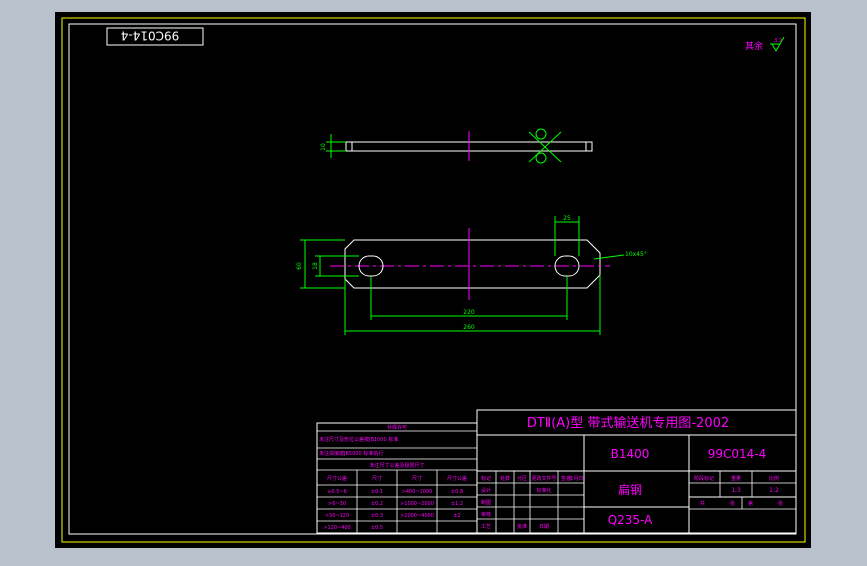 Image resolution: width=867 pixels, height=566 pixels. What do you see at coordinates (630, 454) in the screenshot?
I see `model-number: B1400` at bounding box center [630, 454].